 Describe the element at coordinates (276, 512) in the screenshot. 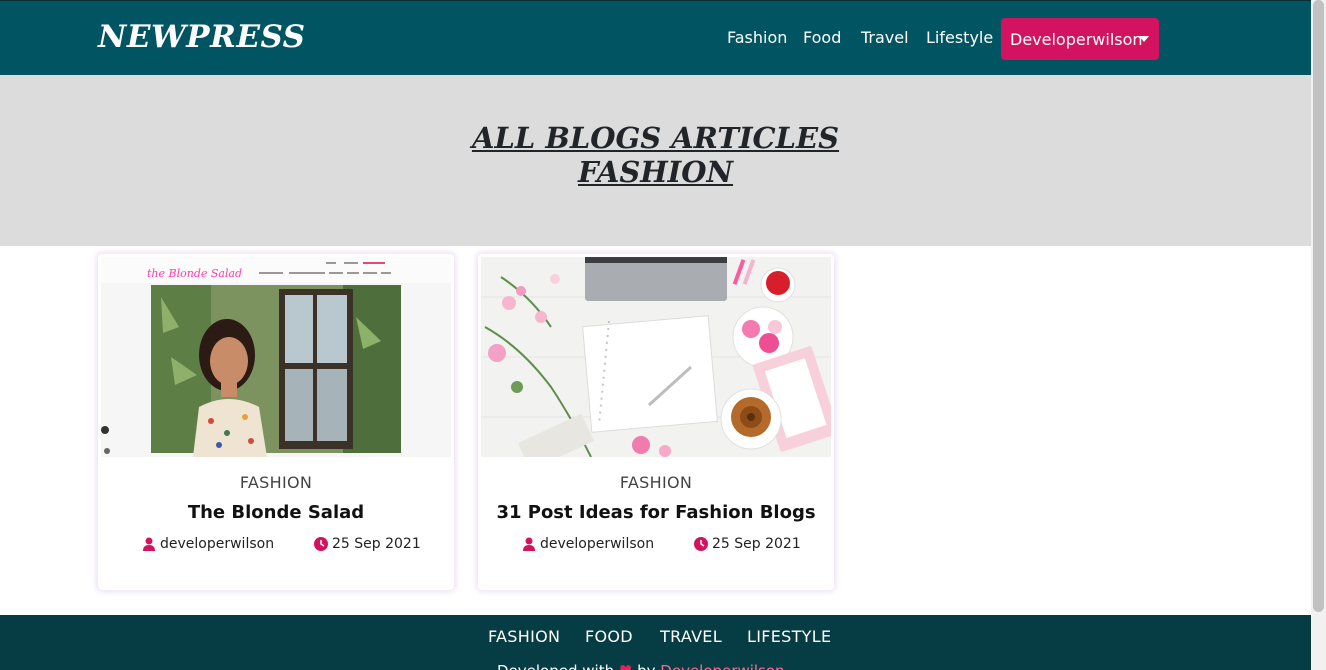

I see `post-title: The Blonde Salad` at that location.